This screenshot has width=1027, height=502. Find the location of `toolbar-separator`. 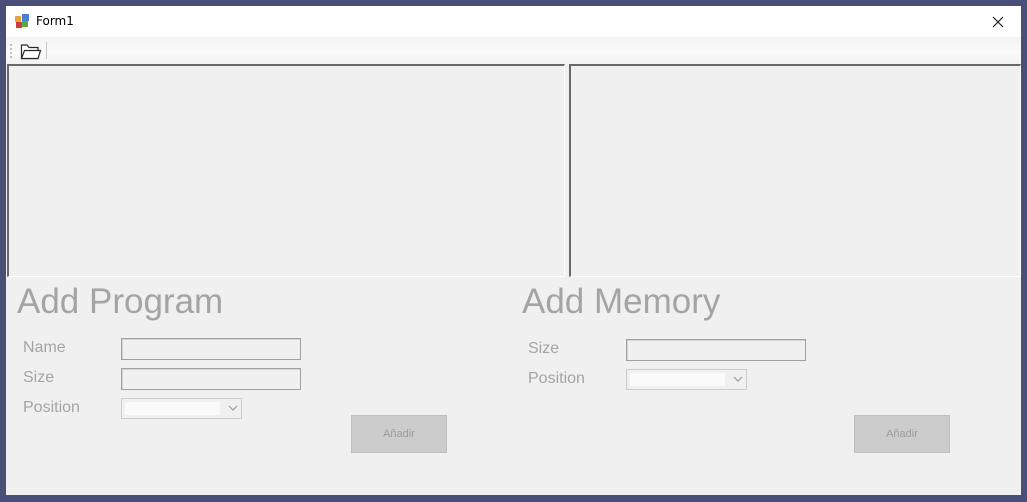

toolbar-separator is located at coordinates (46, 50).